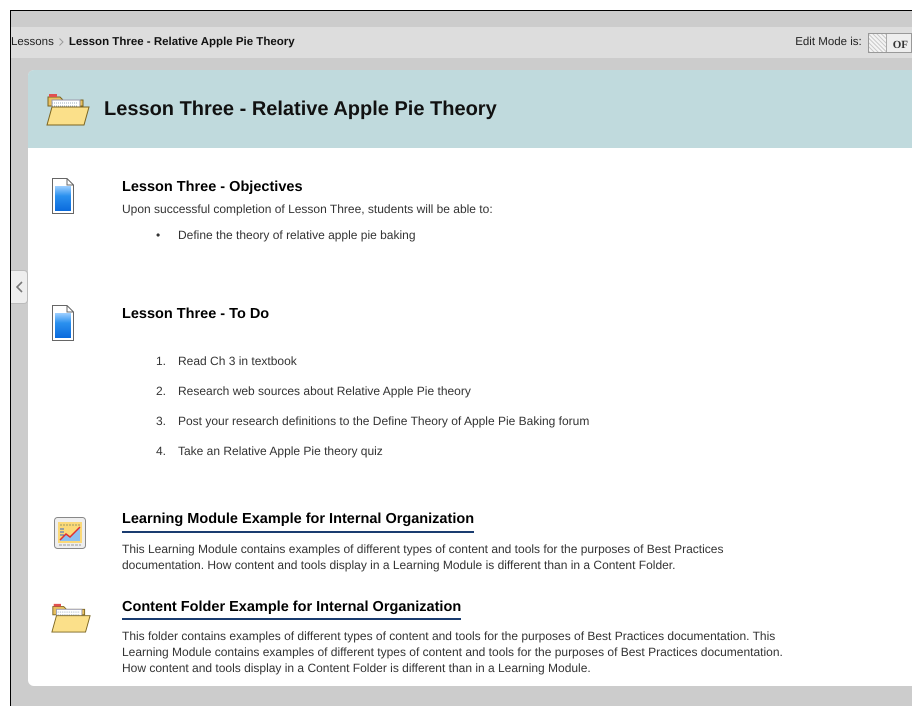 This screenshot has width=912, height=706. Describe the element at coordinates (307, 209) in the screenshot. I see `description-text: Upon successful completion of Lesson Three, students will be able to:` at that location.